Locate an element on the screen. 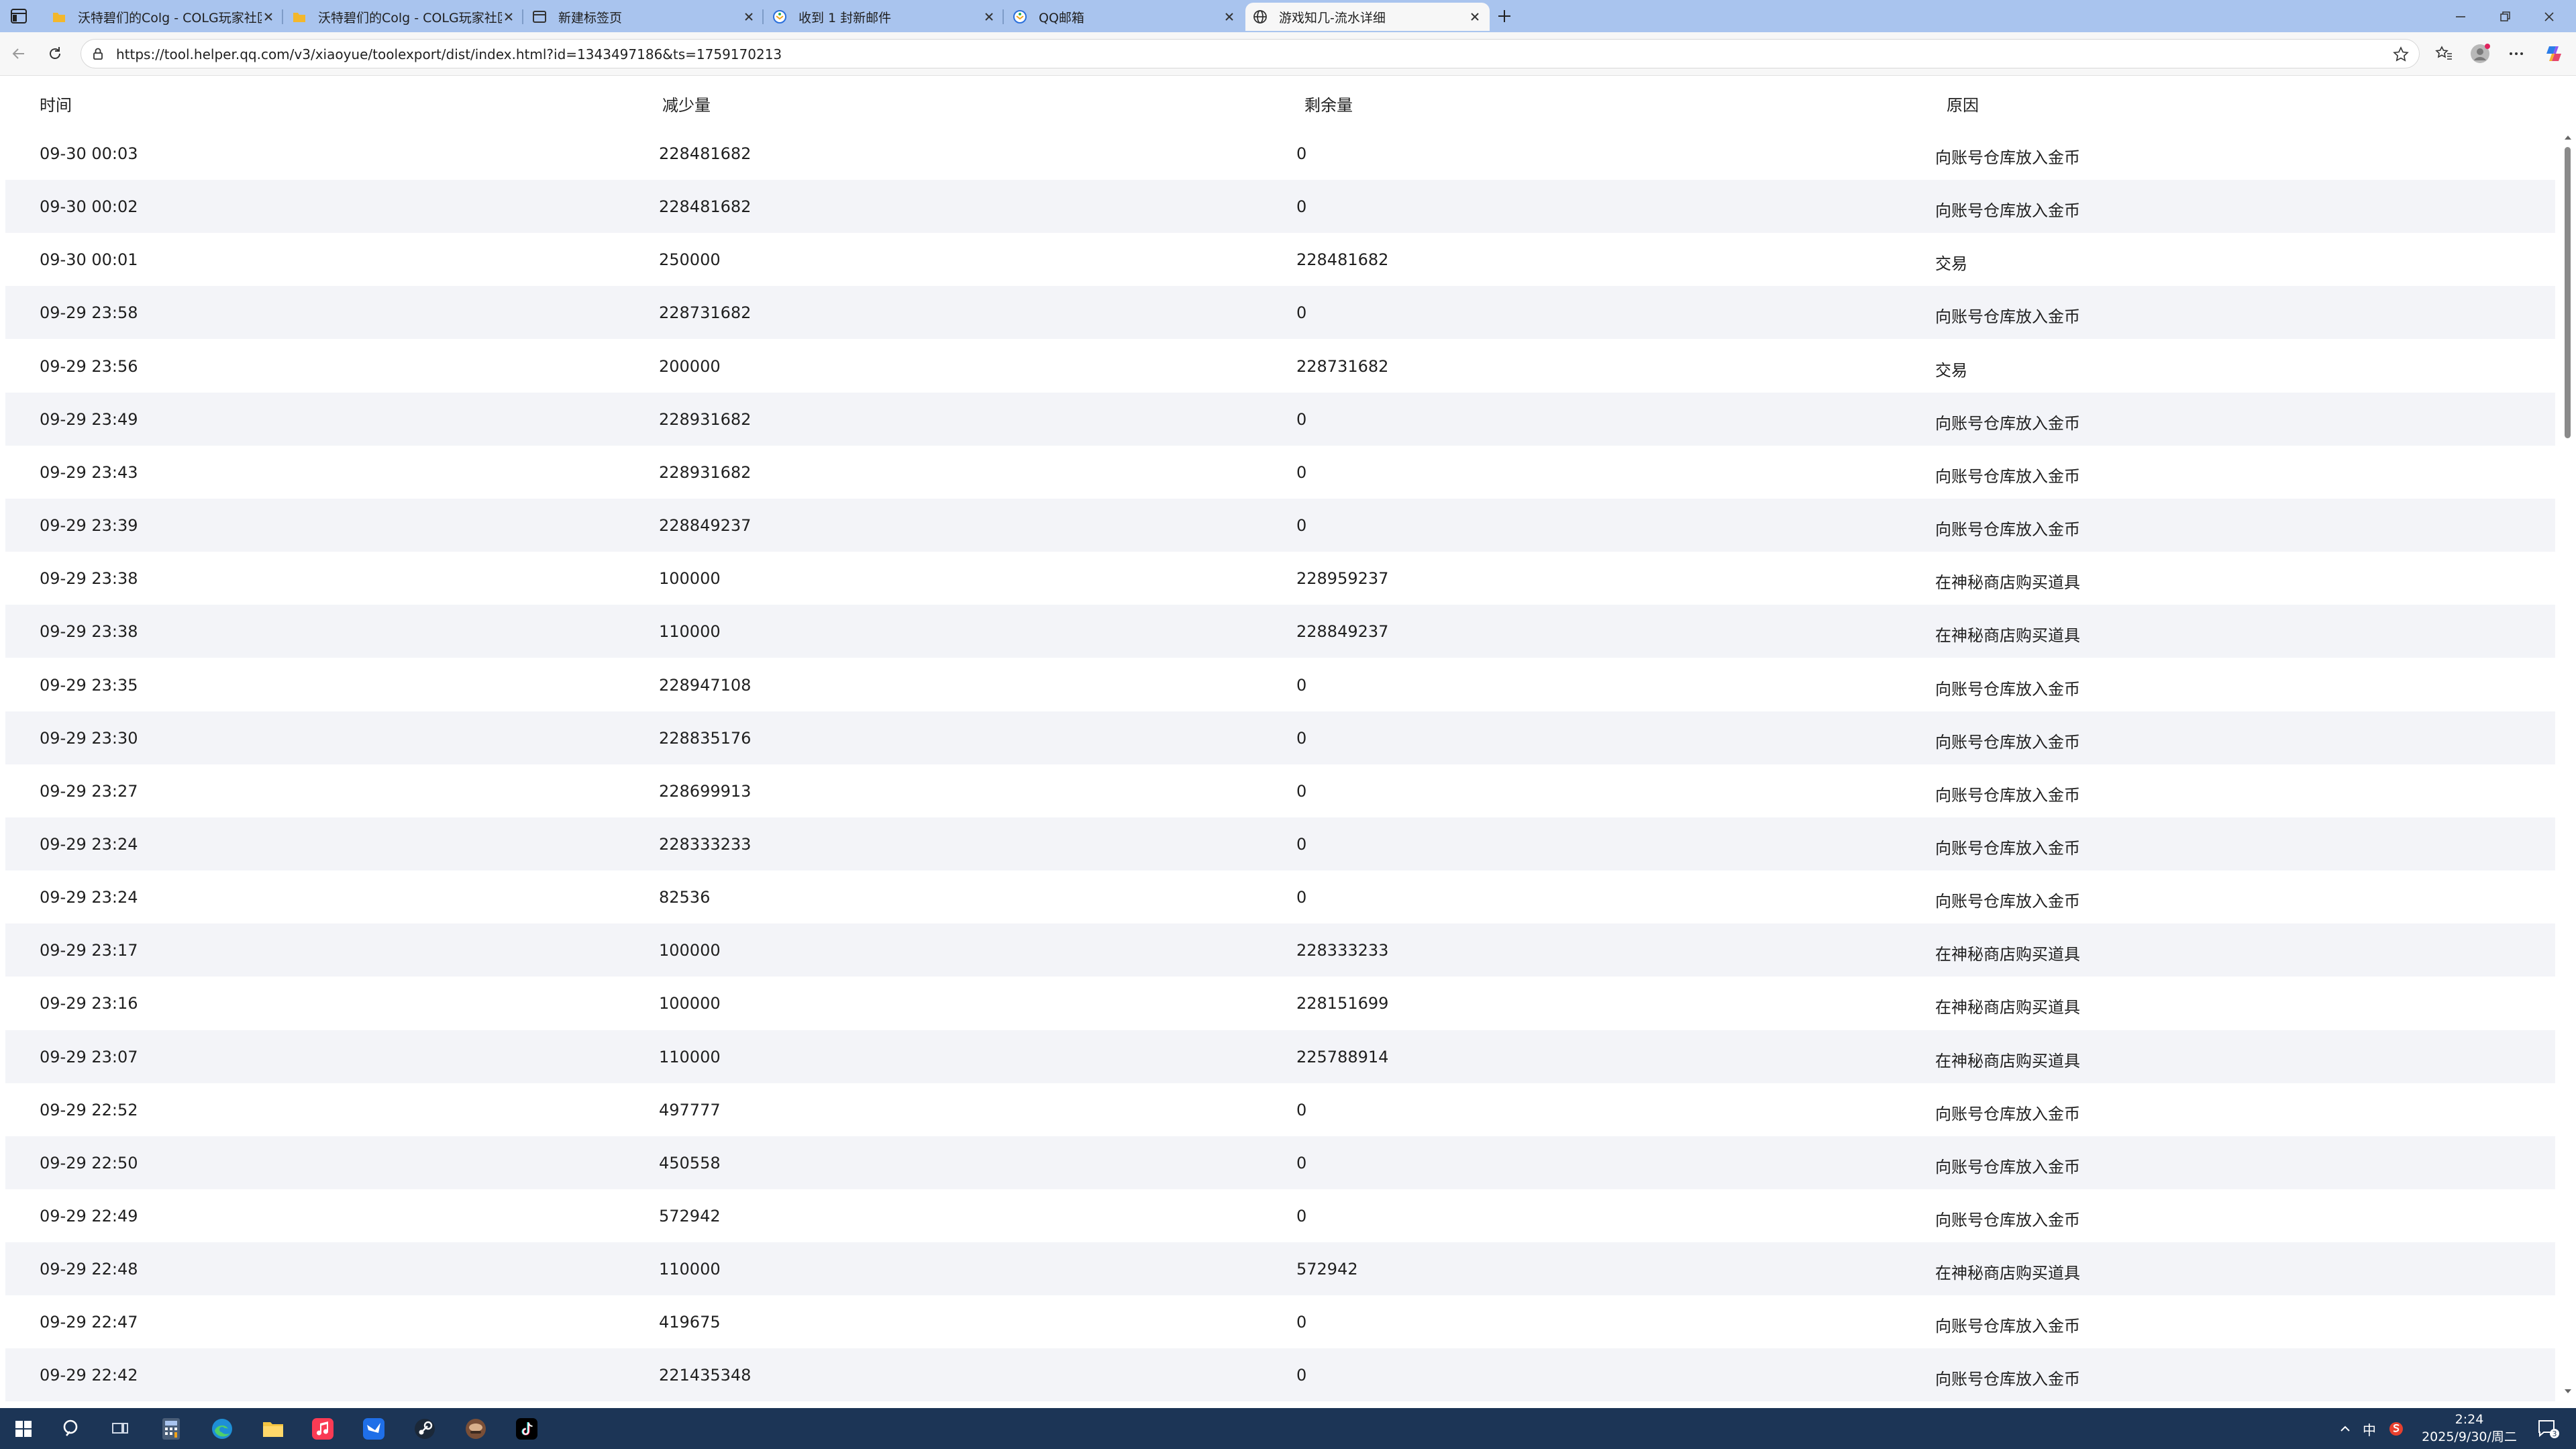  tab-colg-1: 沃特碧们的Colg - COLG玩家社区 is located at coordinates (163, 17).